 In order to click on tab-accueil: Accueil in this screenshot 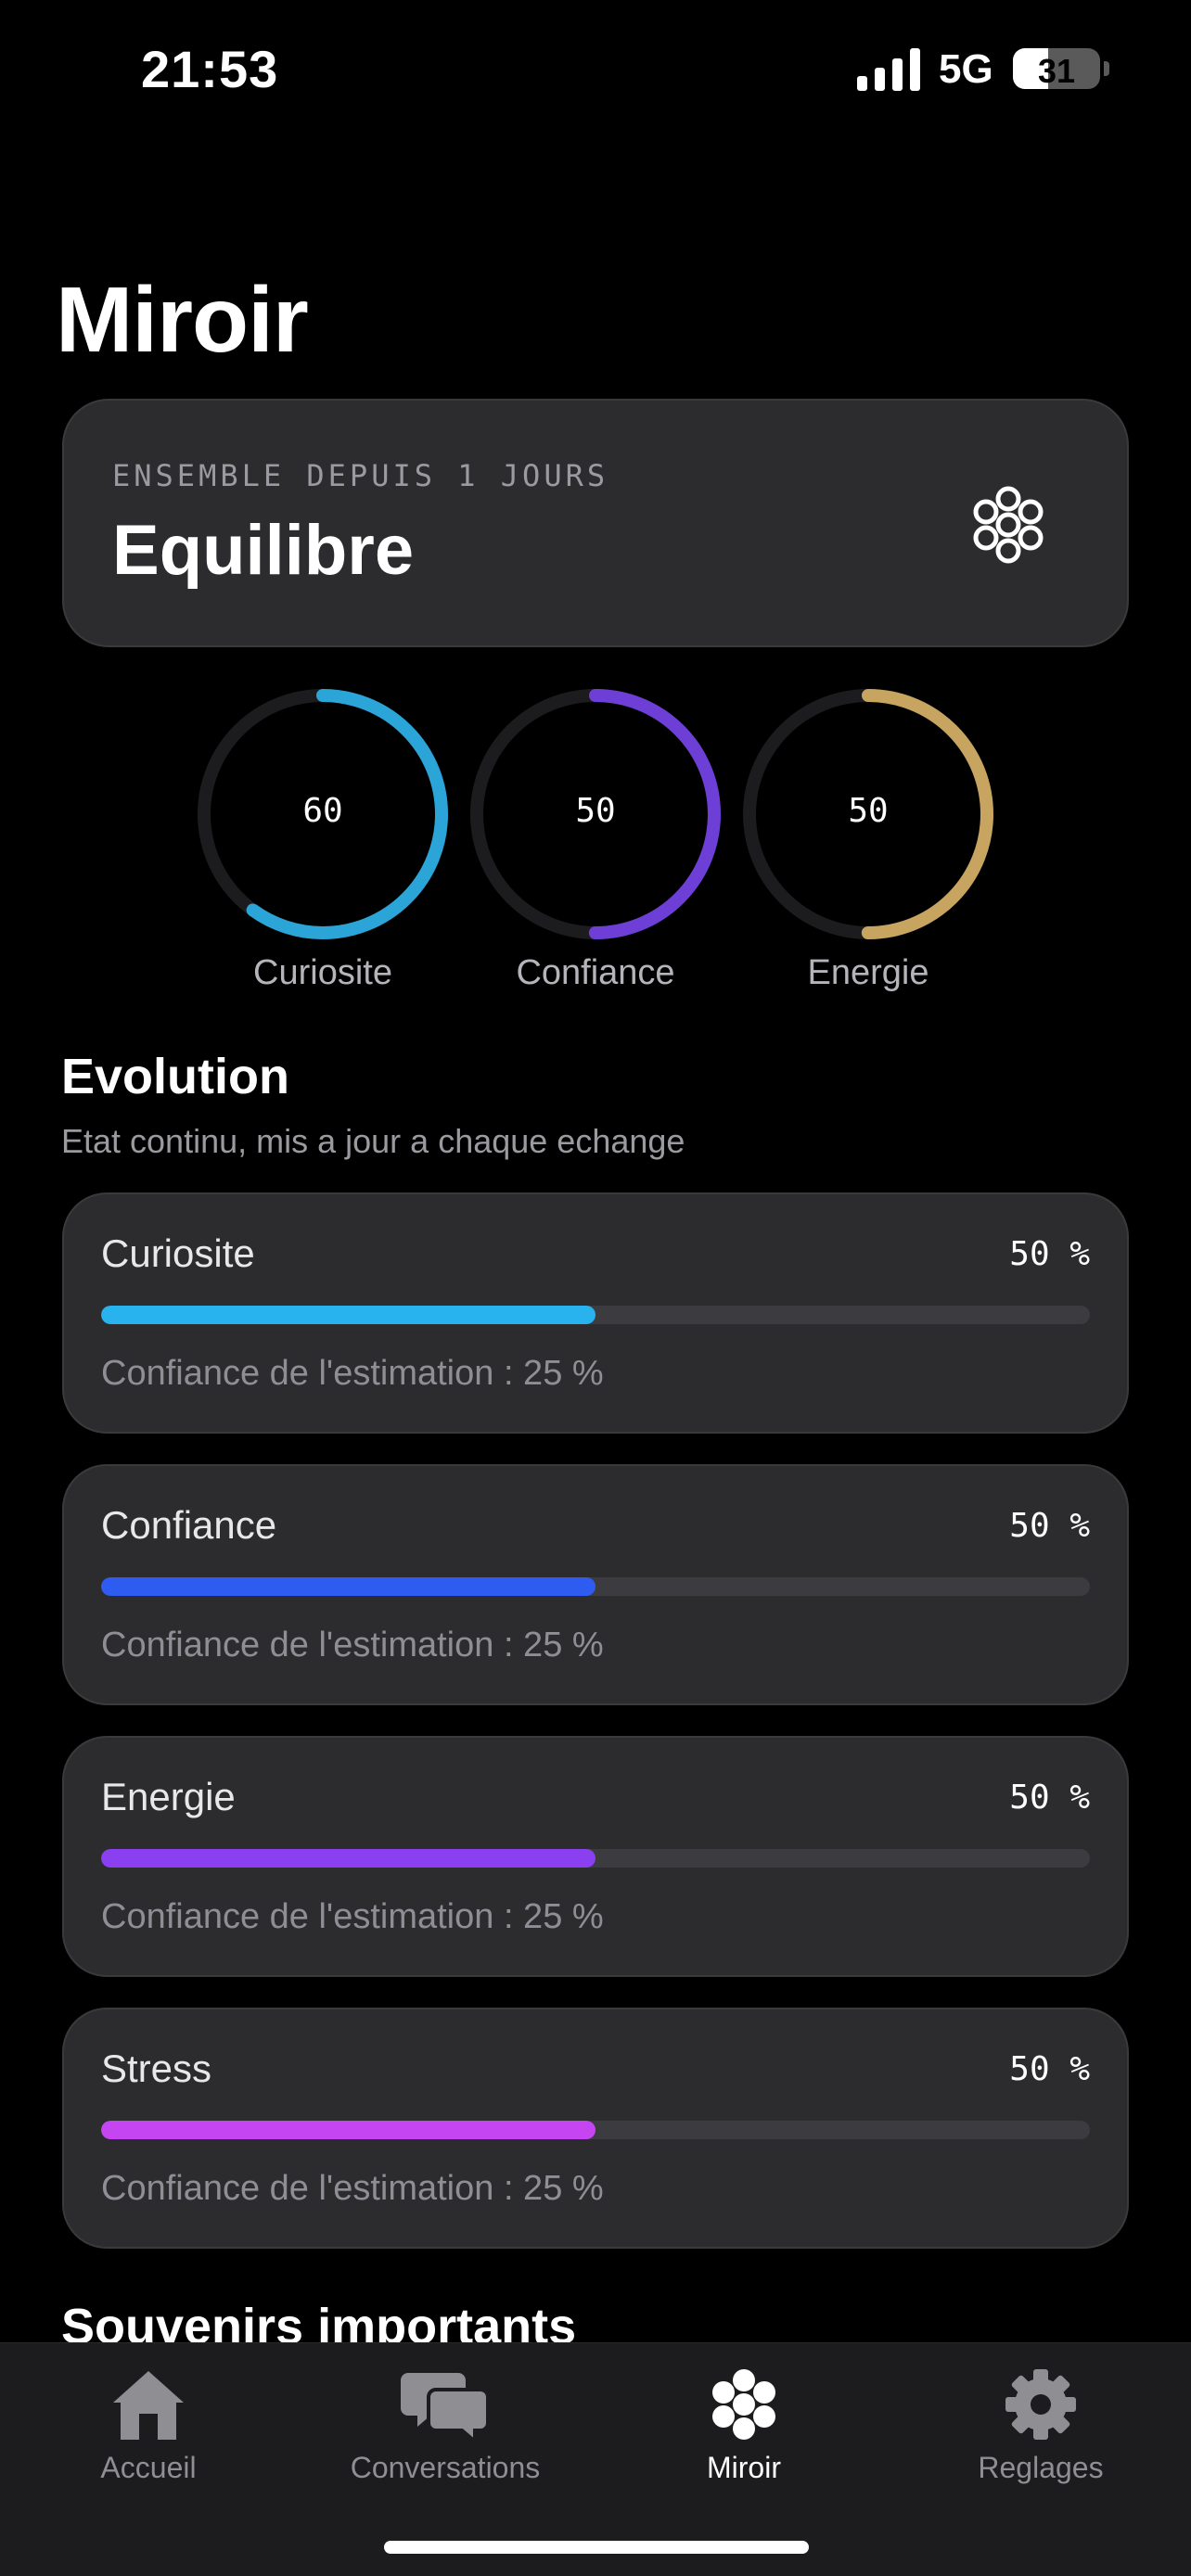, I will do `click(148, 2425)`.